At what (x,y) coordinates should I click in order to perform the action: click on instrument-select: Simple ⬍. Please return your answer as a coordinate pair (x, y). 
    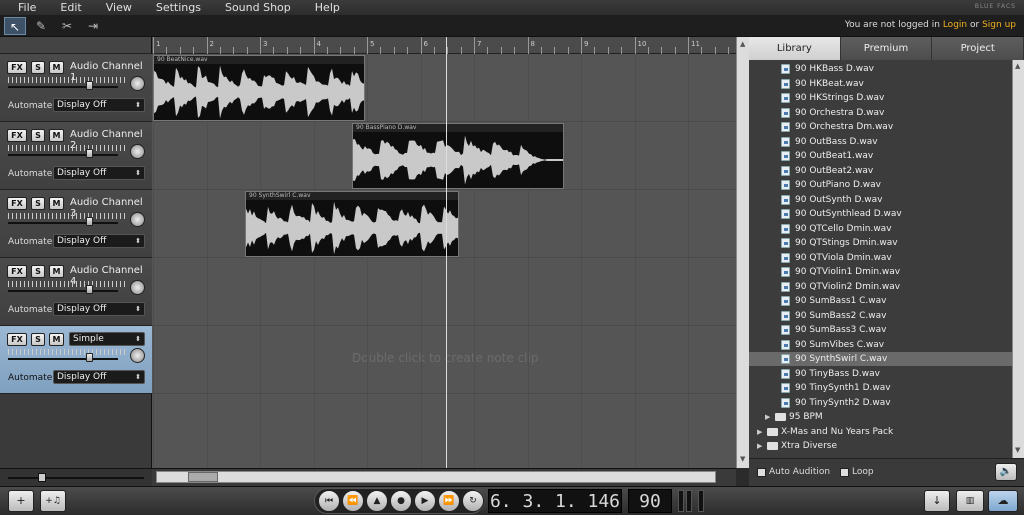
    Looking at the image, I should click on (107, 339).